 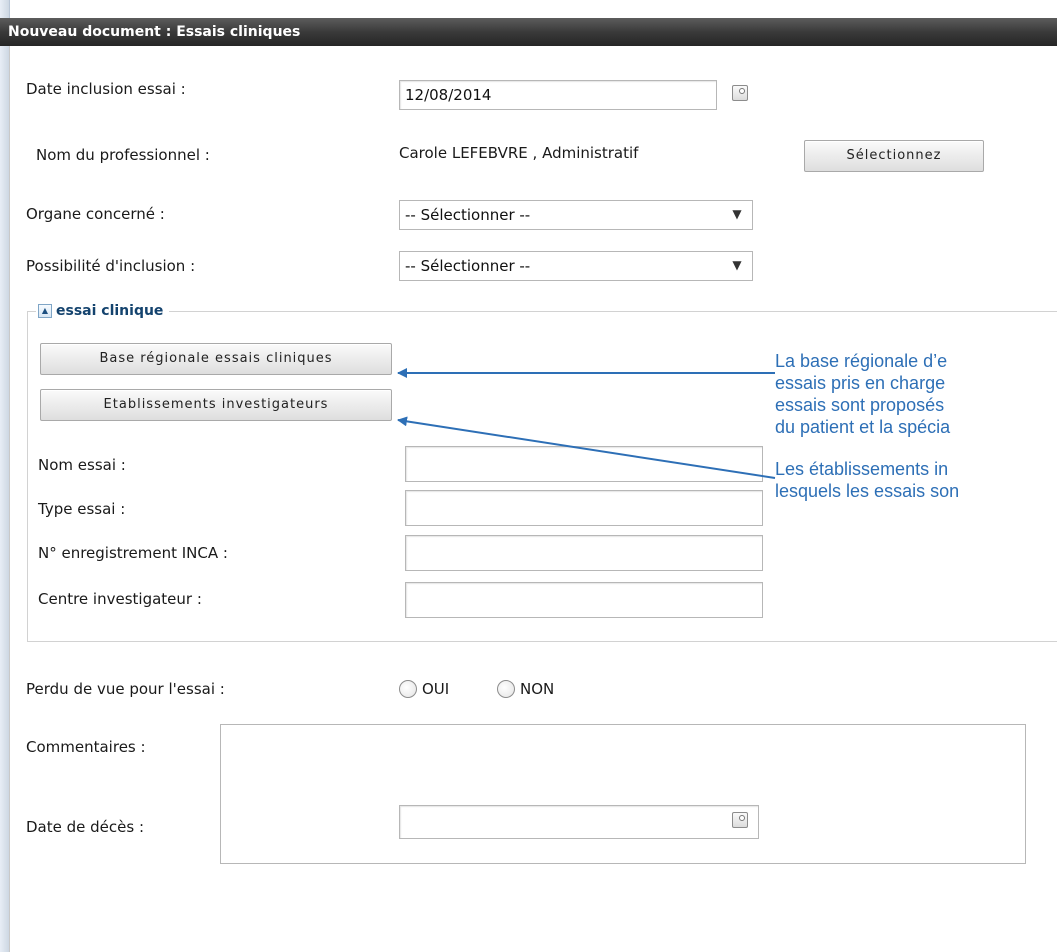 What do you see at coordinates (82, 465) in the screenshot?
I see `nom-essai-label: Nom essai :` at bounding box center [82, 465].